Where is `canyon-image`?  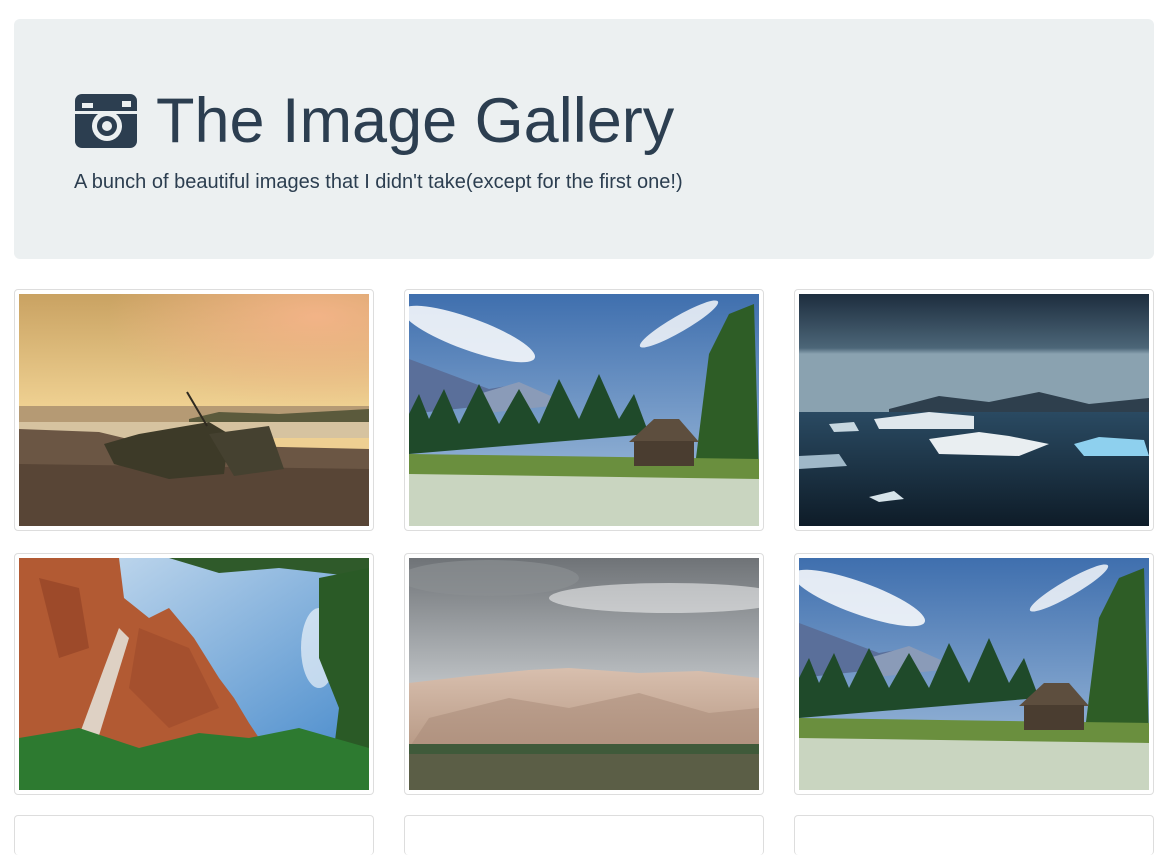
canyon-image is located at coordinates (194, 674).